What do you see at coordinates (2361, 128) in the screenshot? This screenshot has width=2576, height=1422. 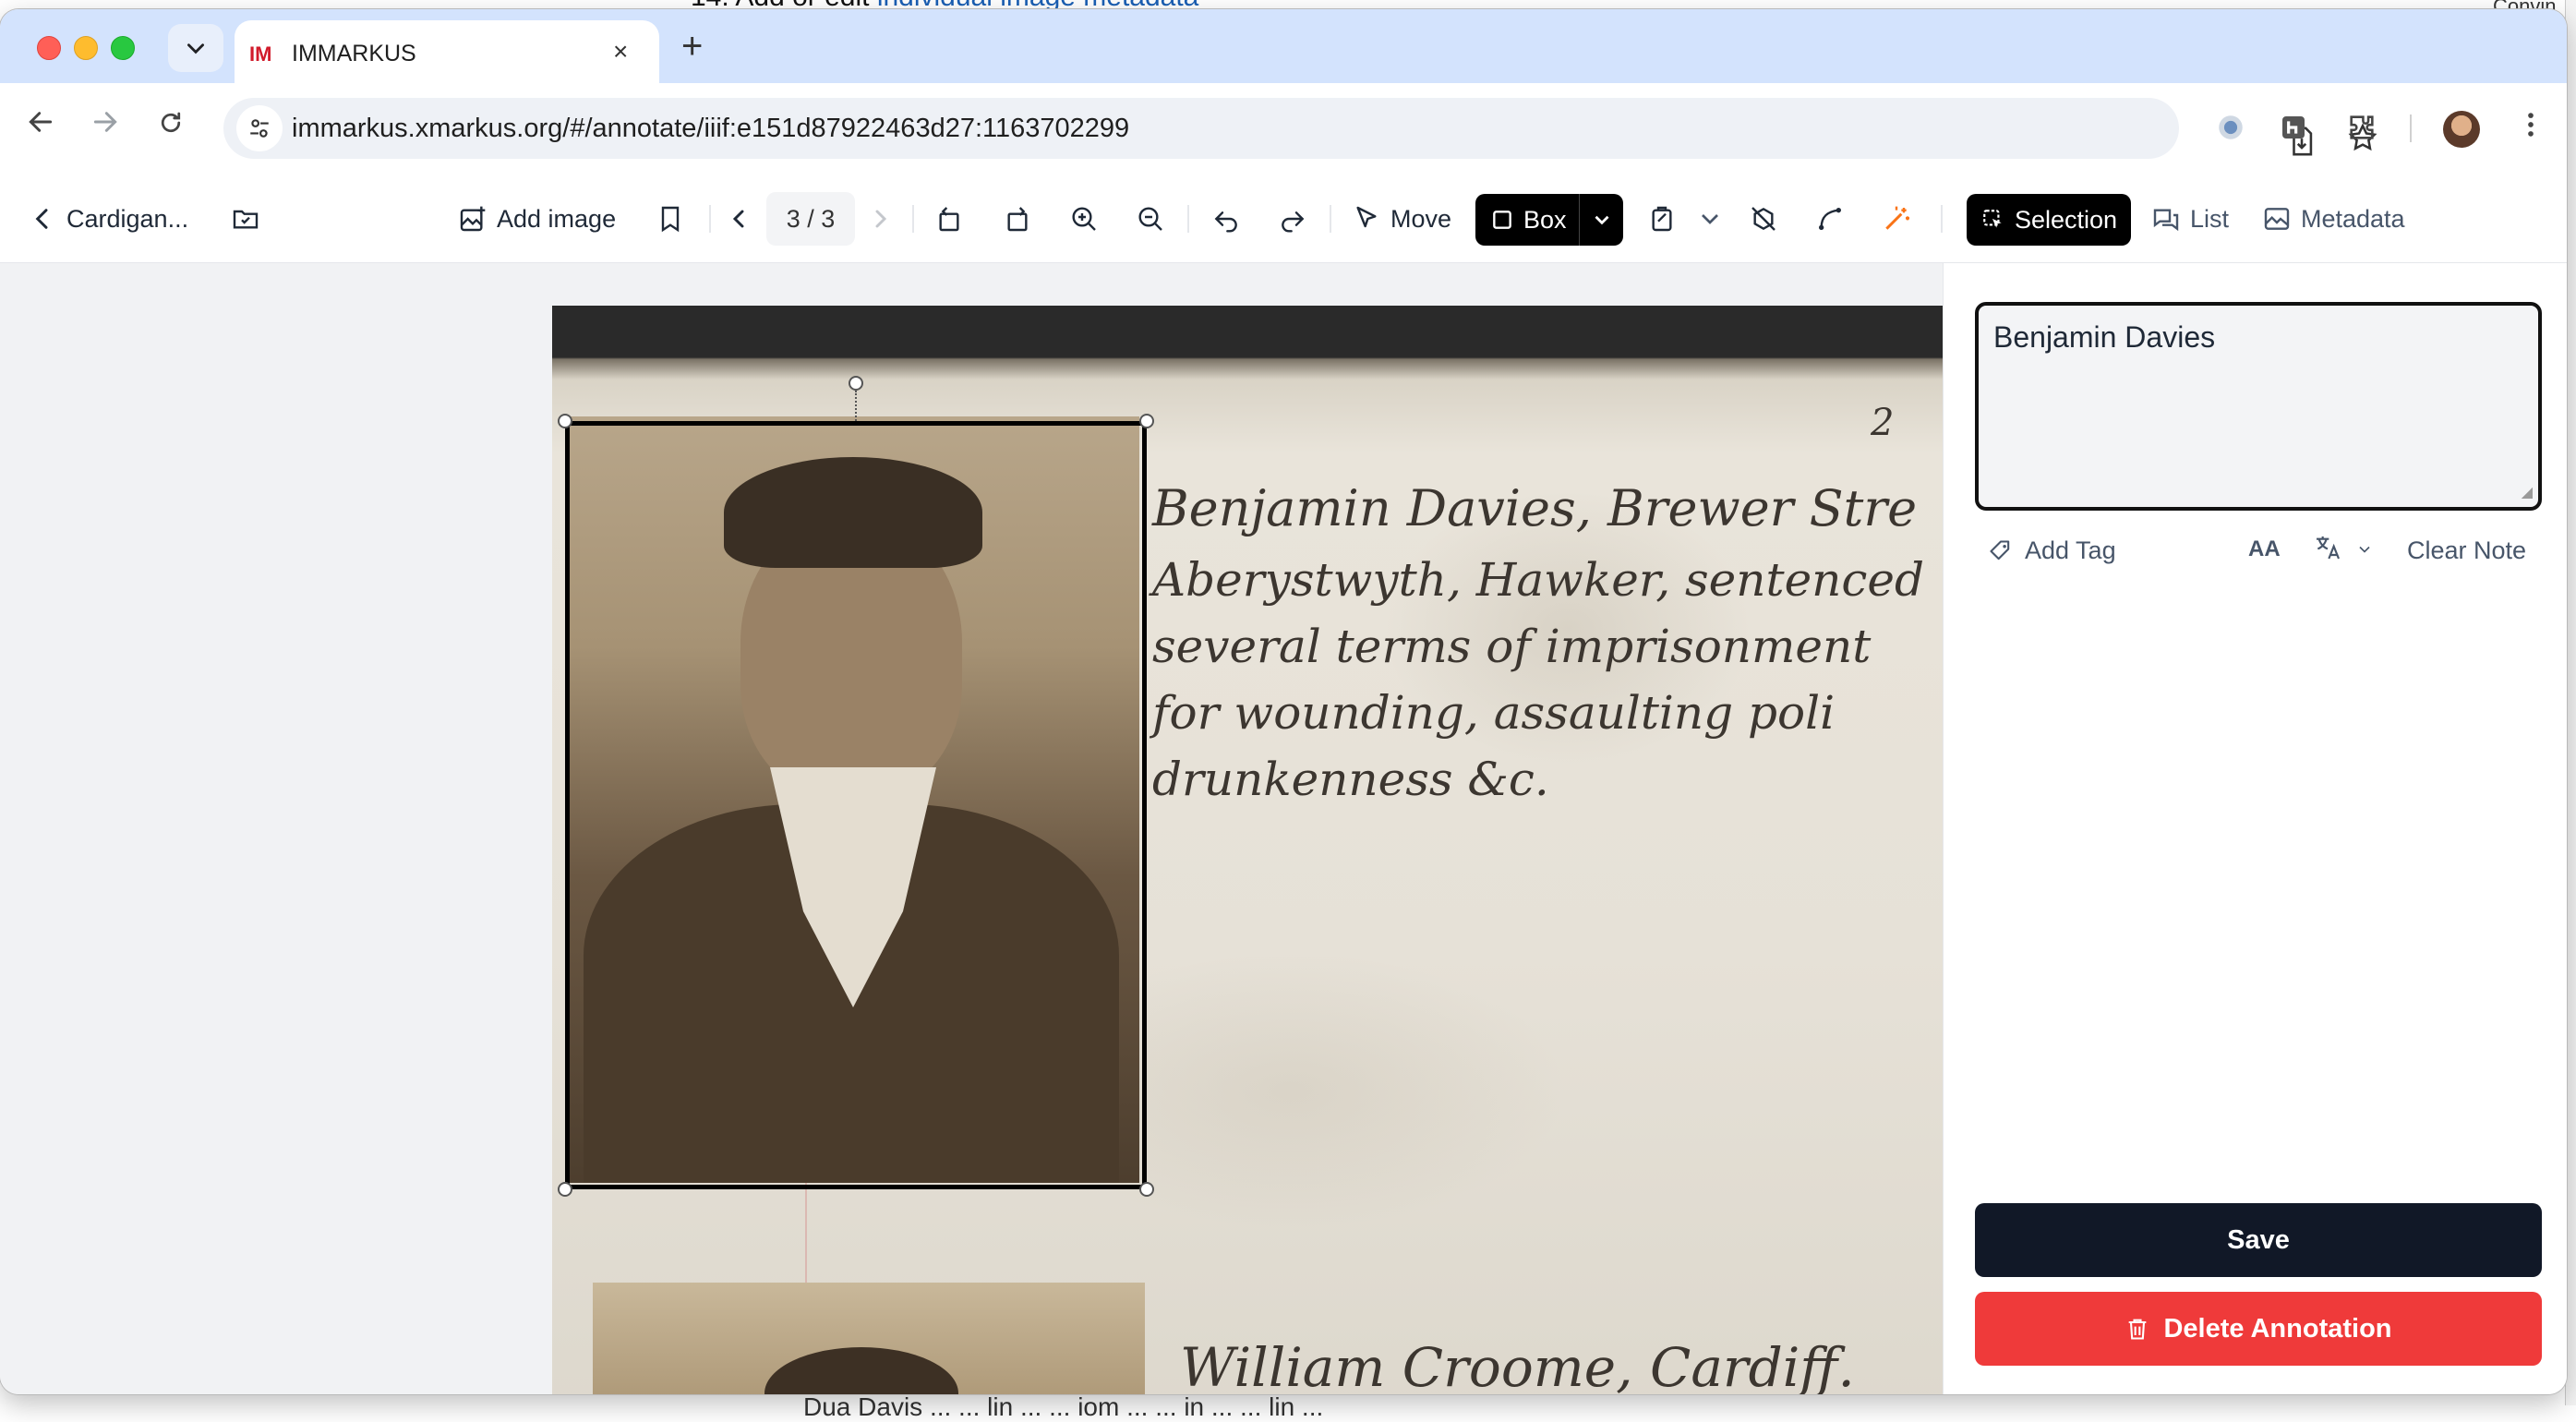 I see `extensions-puzzle-icon` at bounding box center [2361, 128].